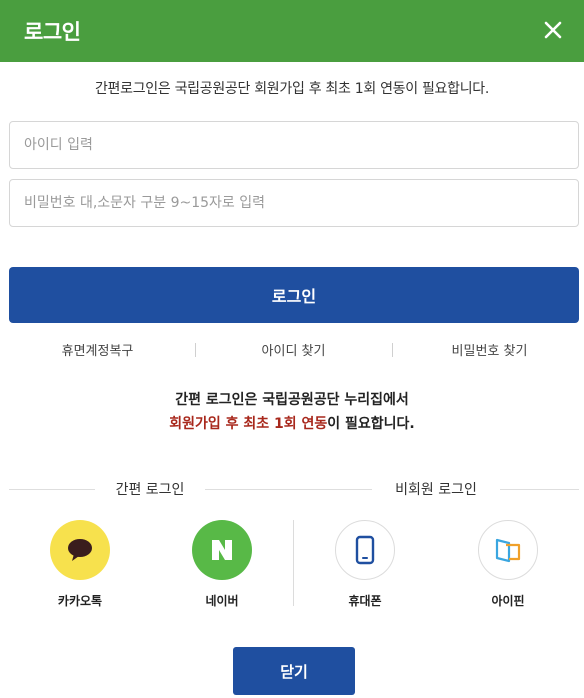 The height and width of the screenshot is (698, 584). I want to click on sso-message-line1: 간편 로그인은 국립공원공단 누리집에서, so click(292, 400).